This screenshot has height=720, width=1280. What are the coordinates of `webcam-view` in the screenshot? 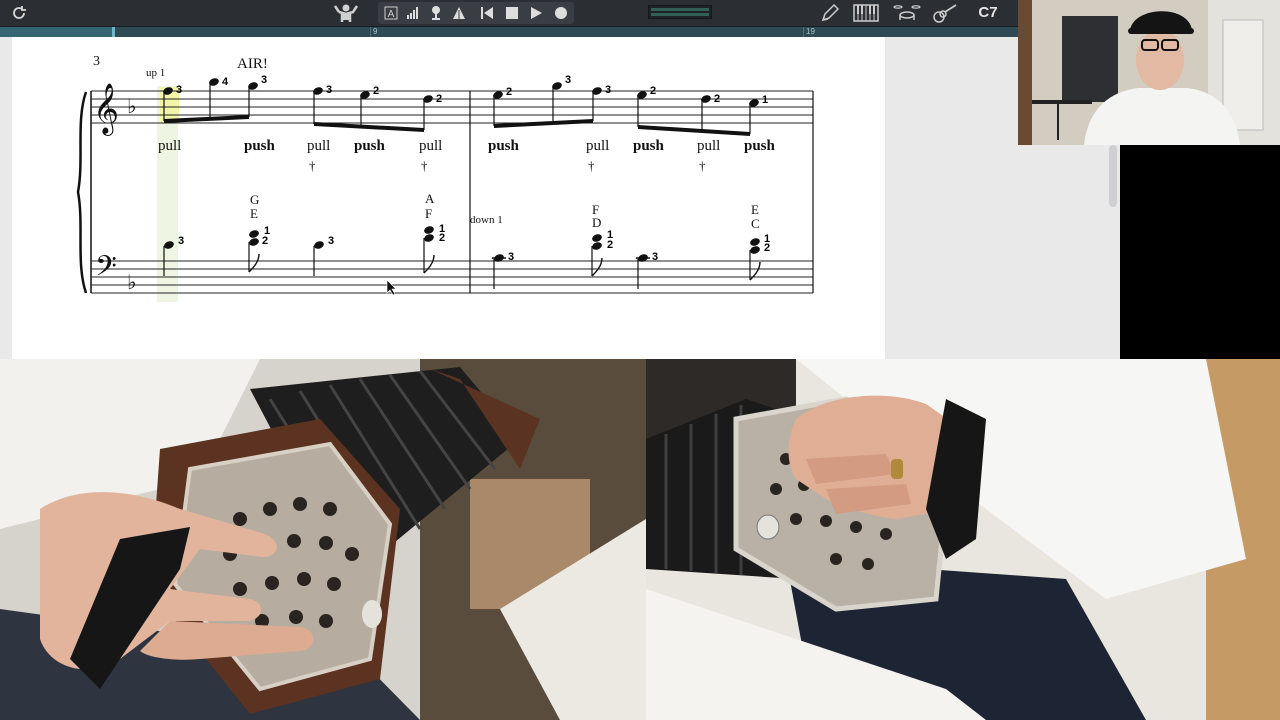 It's located at (1149, 72).